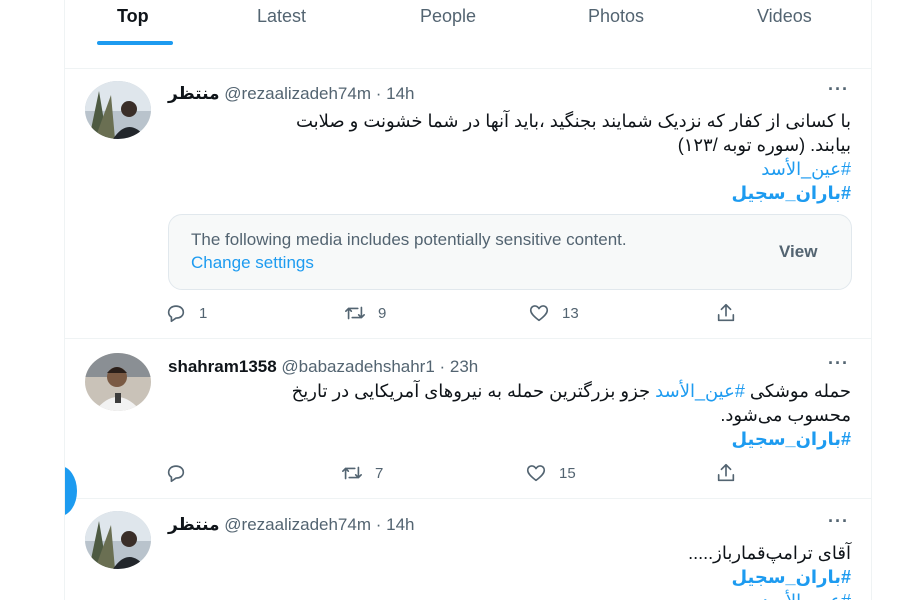 The height and width of the screenshot is (600, 900). What do you see at coordinates (785, 415) in the screenshot?
I see `tweet-line: محسوب می‌شود.` at bounding box center [785, 415].